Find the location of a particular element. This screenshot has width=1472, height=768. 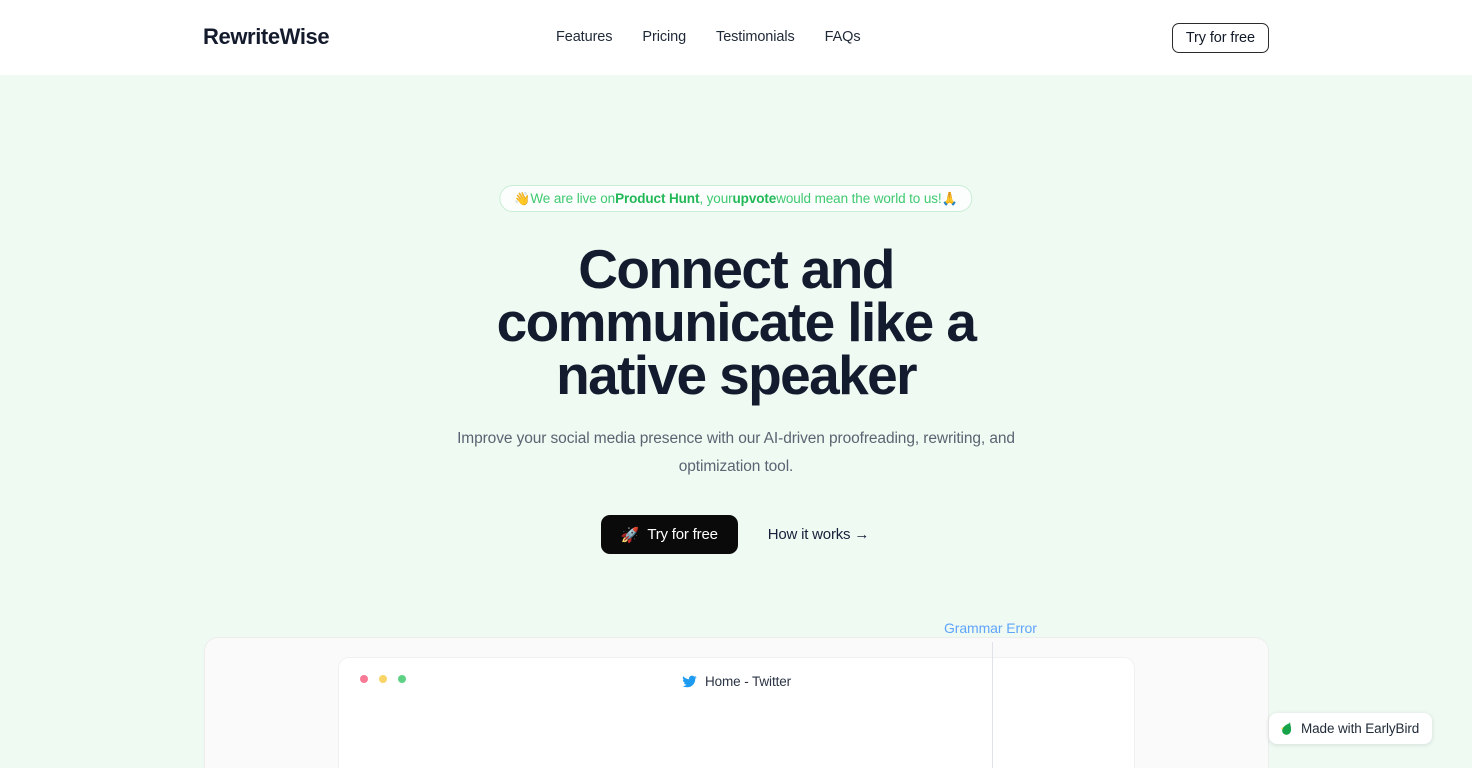

banner-upvote-link: upvote is located at coordinates (755, 198).